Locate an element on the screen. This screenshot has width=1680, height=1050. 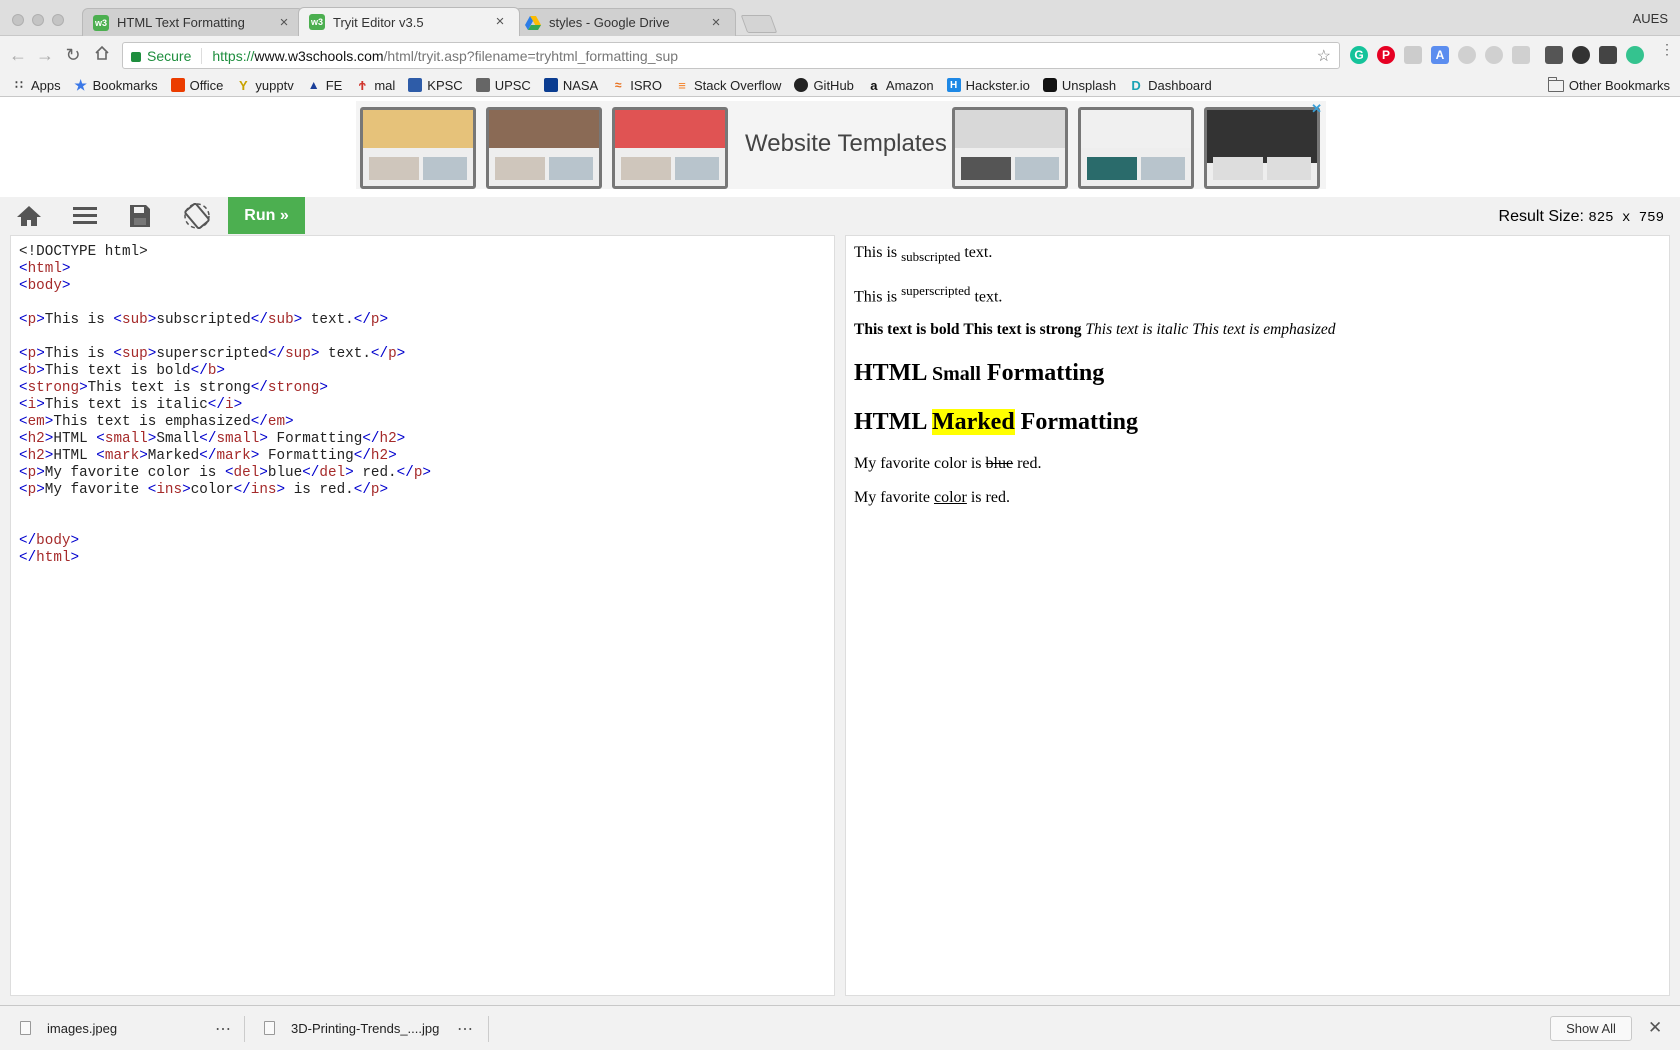
bookmark-office: Office is located at coordinates (196, 85).